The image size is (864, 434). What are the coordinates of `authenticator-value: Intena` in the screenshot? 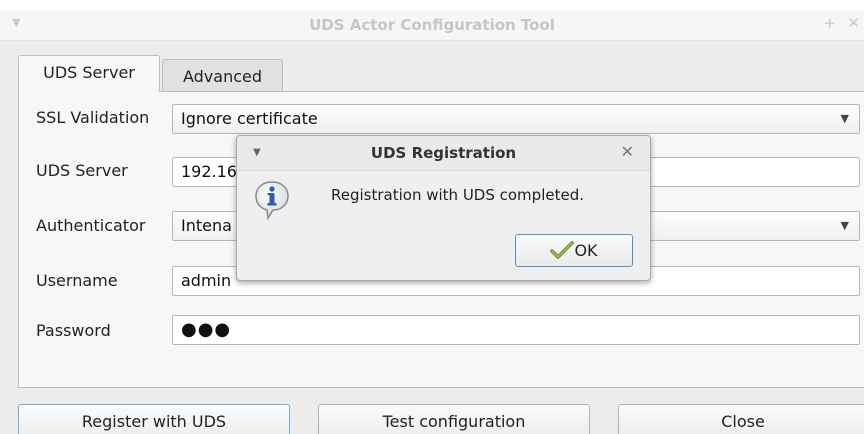 It's located at (206, 225).